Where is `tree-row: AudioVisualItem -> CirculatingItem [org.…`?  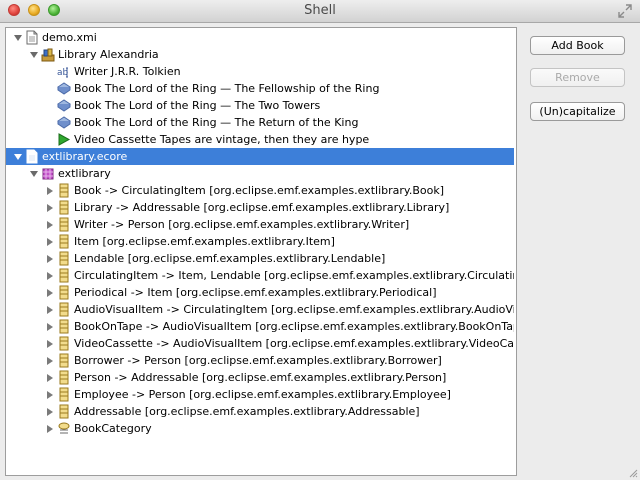 tree-row: AudioVisualItem -> CirculatingItem [org.… is located at coordinates (260, 309).